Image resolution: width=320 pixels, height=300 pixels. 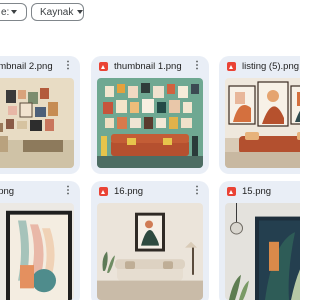 I want to click on file-name: thumbnail 1.png, so click(x=148, y=66).